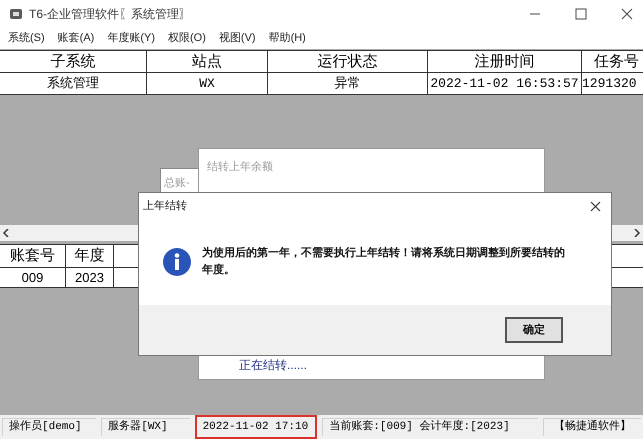 The height and width of the screenshot is (439, 643). What do you see at coordinates (534, 330) in the screenshot?
I see `ok-button: 确定` at bounding box center [534, 330].